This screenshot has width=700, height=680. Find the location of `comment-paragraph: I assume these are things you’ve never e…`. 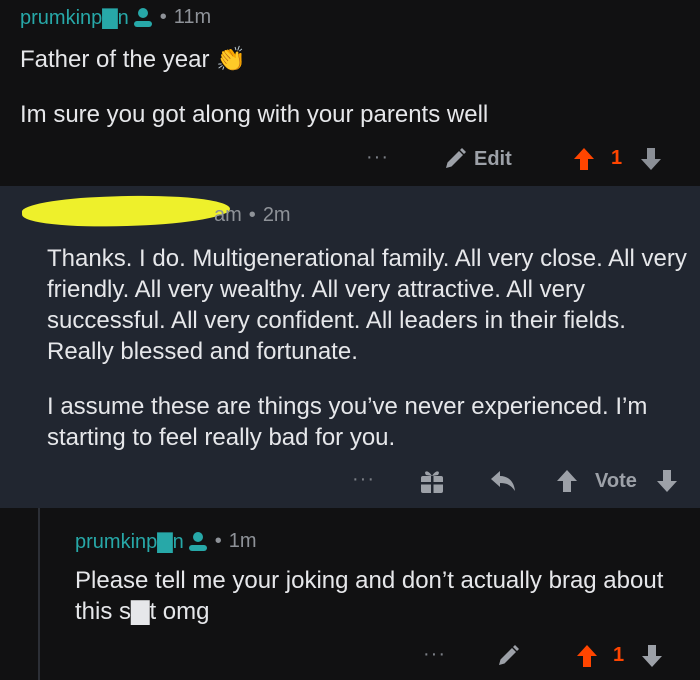

comment-paragraph: I assume these are things you’ve never e… is located at coordinates (347, 422).